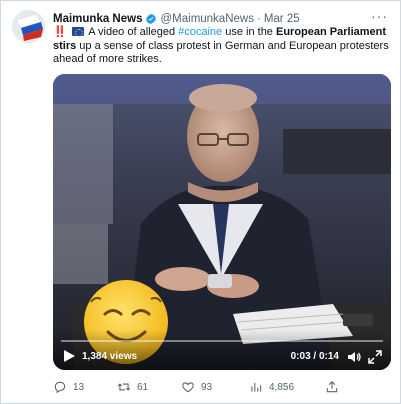  I want to click on video-progress-bar, so click(222, 341).